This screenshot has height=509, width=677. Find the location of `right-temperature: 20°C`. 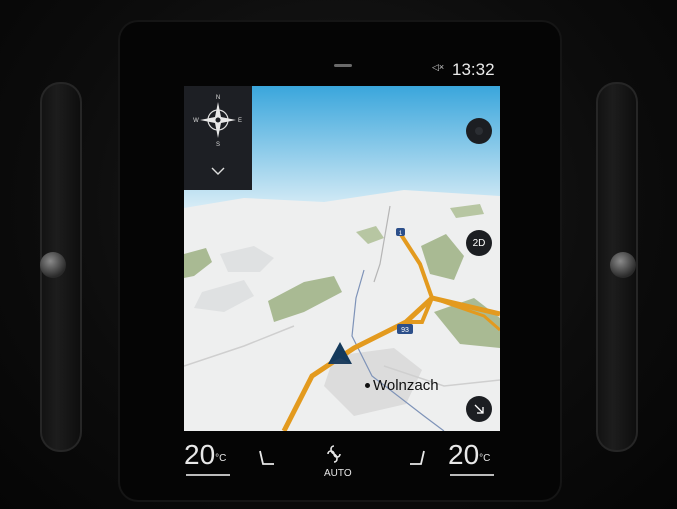

right-temperature: 20°C is located at coordinates (469, 455).